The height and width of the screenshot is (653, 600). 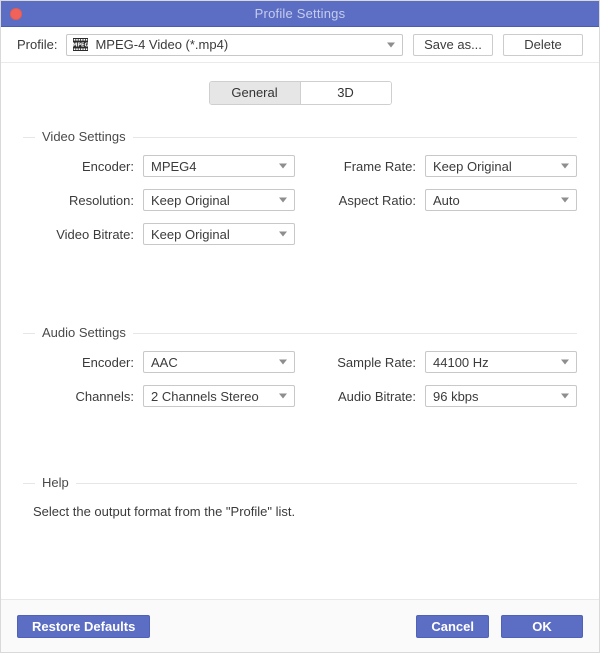 What do you see at coordinates (84, 136) in the screenshot?
I see `video-settings-title: Video Settings` at bounding box center [84, 136].